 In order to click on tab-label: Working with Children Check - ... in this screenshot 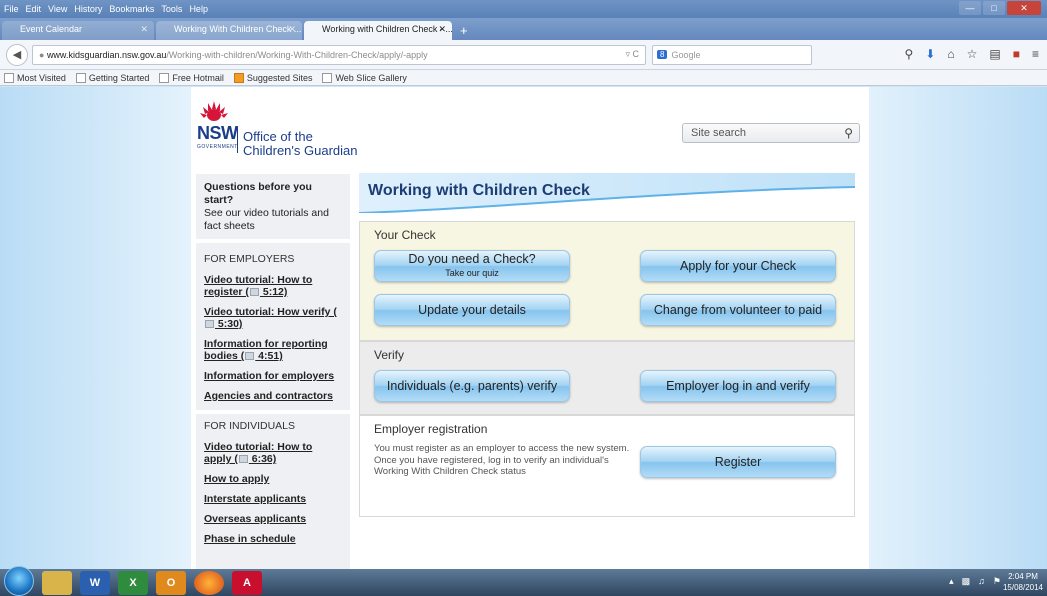, I will do `click(387, 29)`.